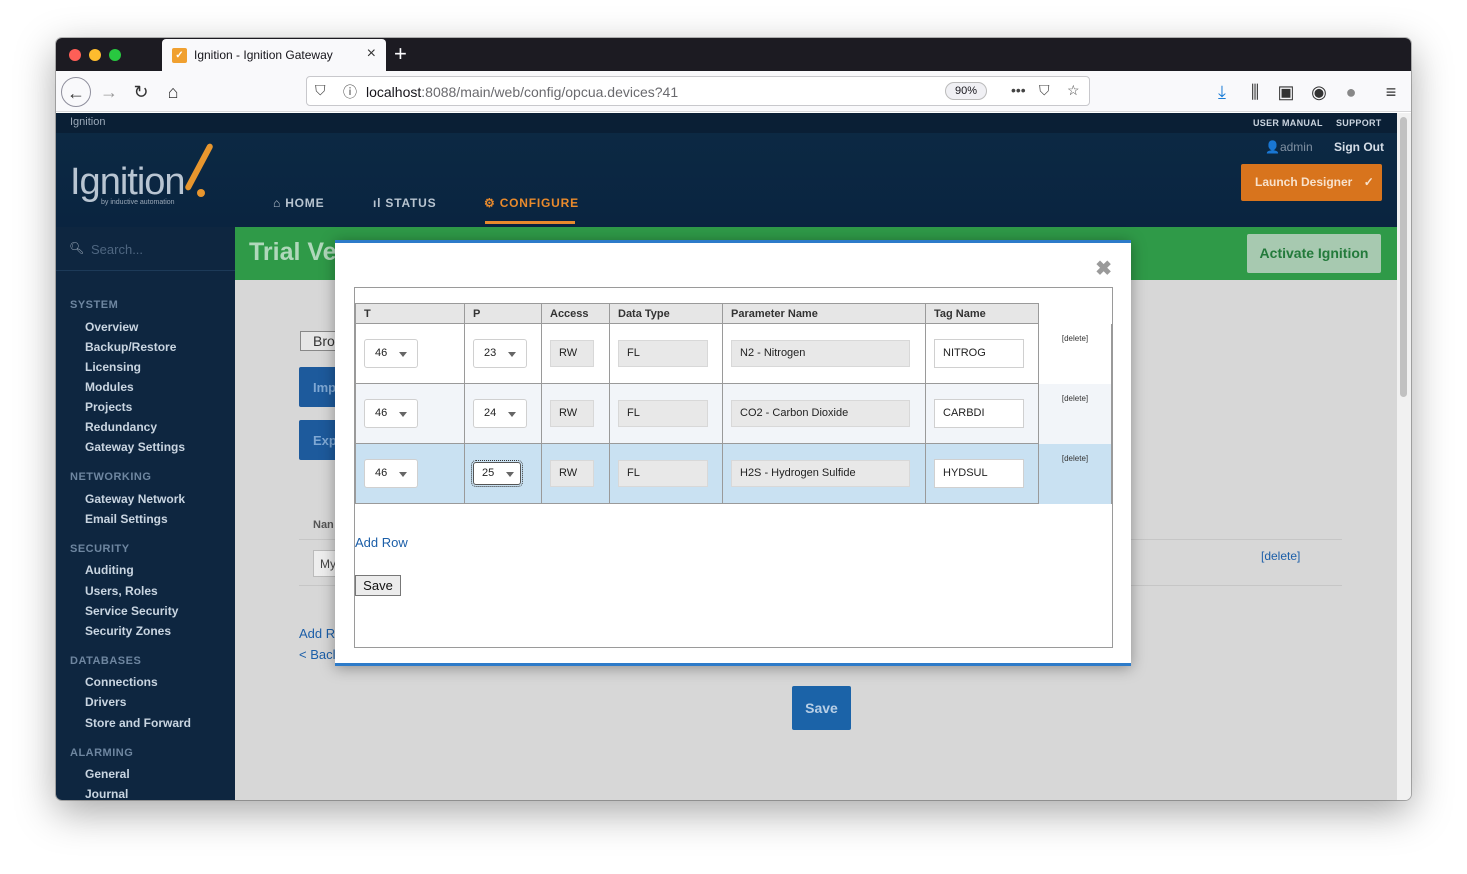 This screenshot has height=874, width=1467. I want to click on info-icon: ⓘ, so click(350, 92).